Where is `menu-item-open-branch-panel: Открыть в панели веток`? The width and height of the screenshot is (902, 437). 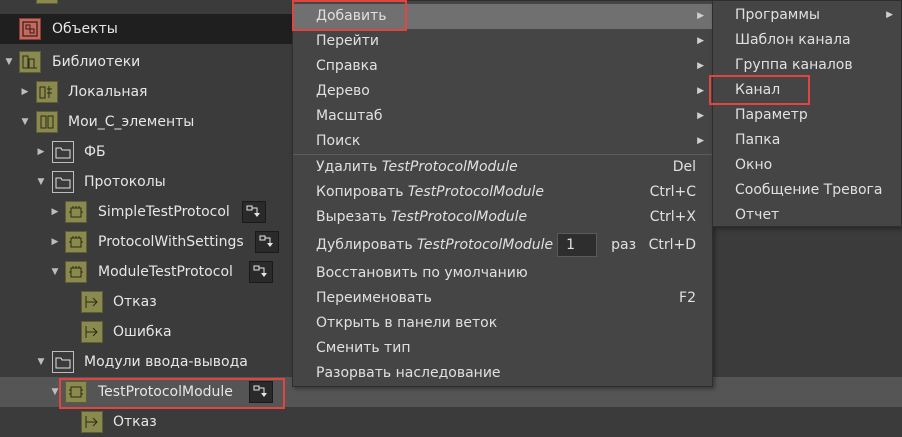
menu-item-open-branch-panel: Открыть в панели веток is located at coordinates (502, 323).